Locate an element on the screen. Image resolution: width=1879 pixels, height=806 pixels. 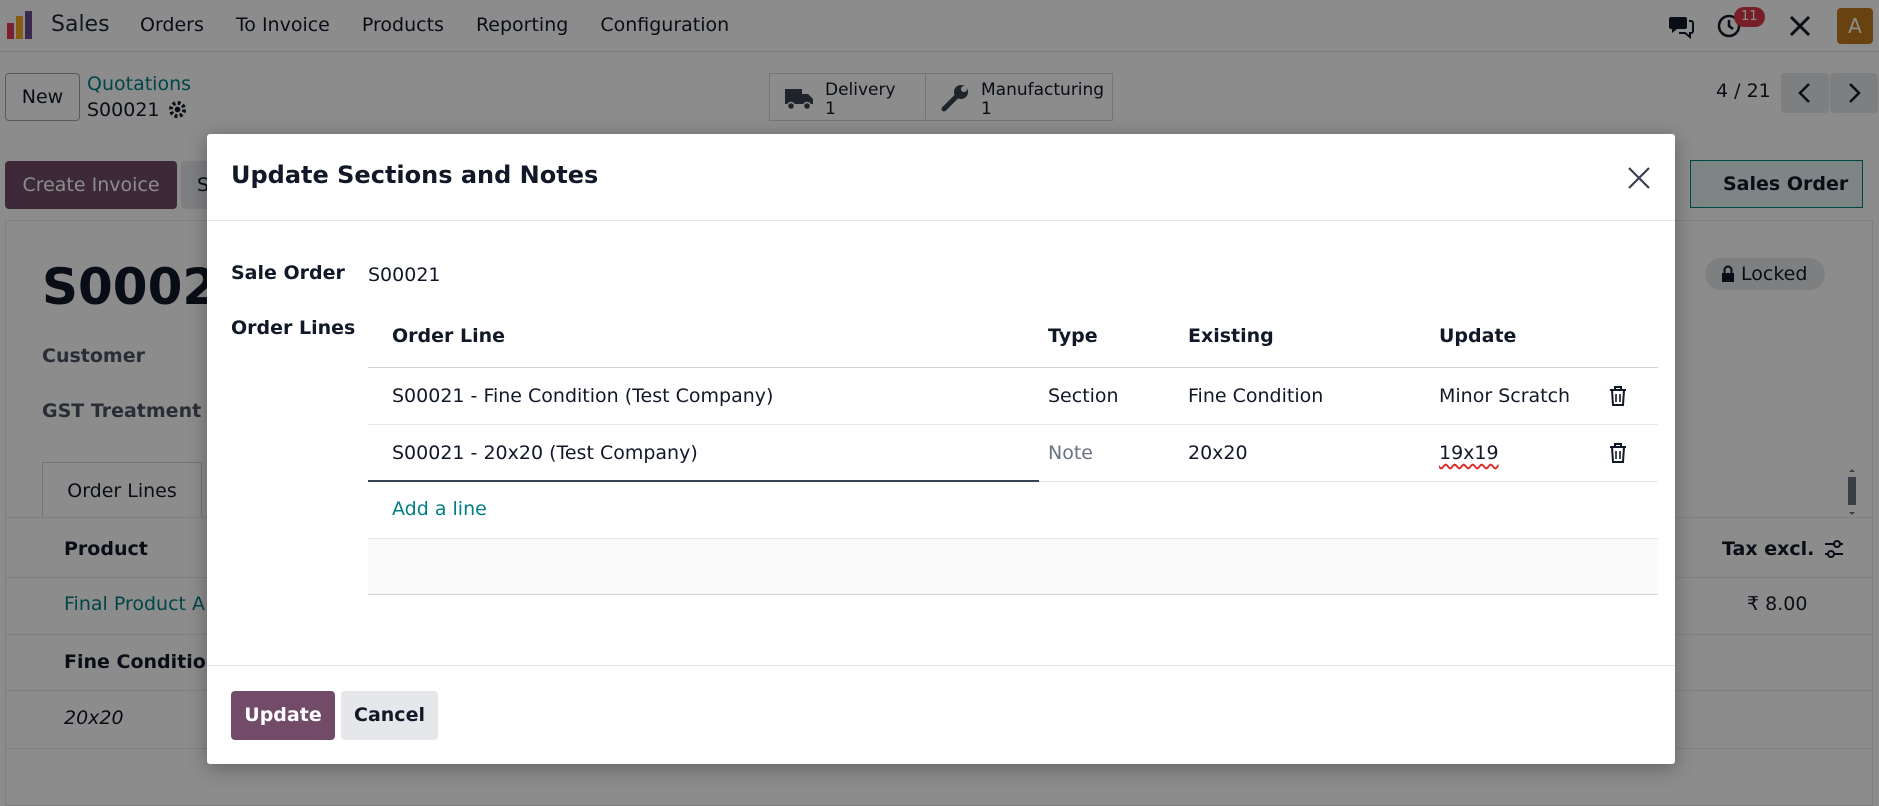
column-existing: Existing is located at coordinates (1231, 336).